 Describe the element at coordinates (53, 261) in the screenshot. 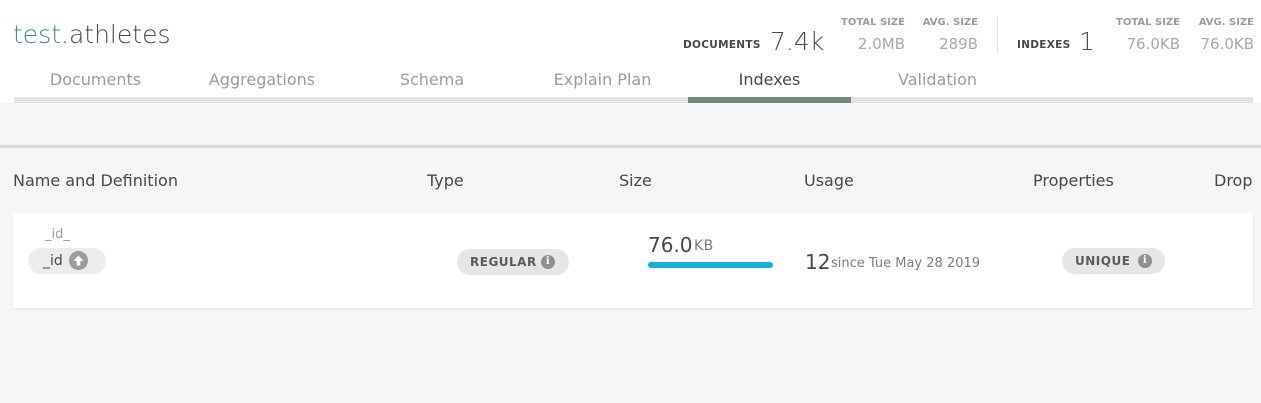

I see `index-field-name: _id` at that location.